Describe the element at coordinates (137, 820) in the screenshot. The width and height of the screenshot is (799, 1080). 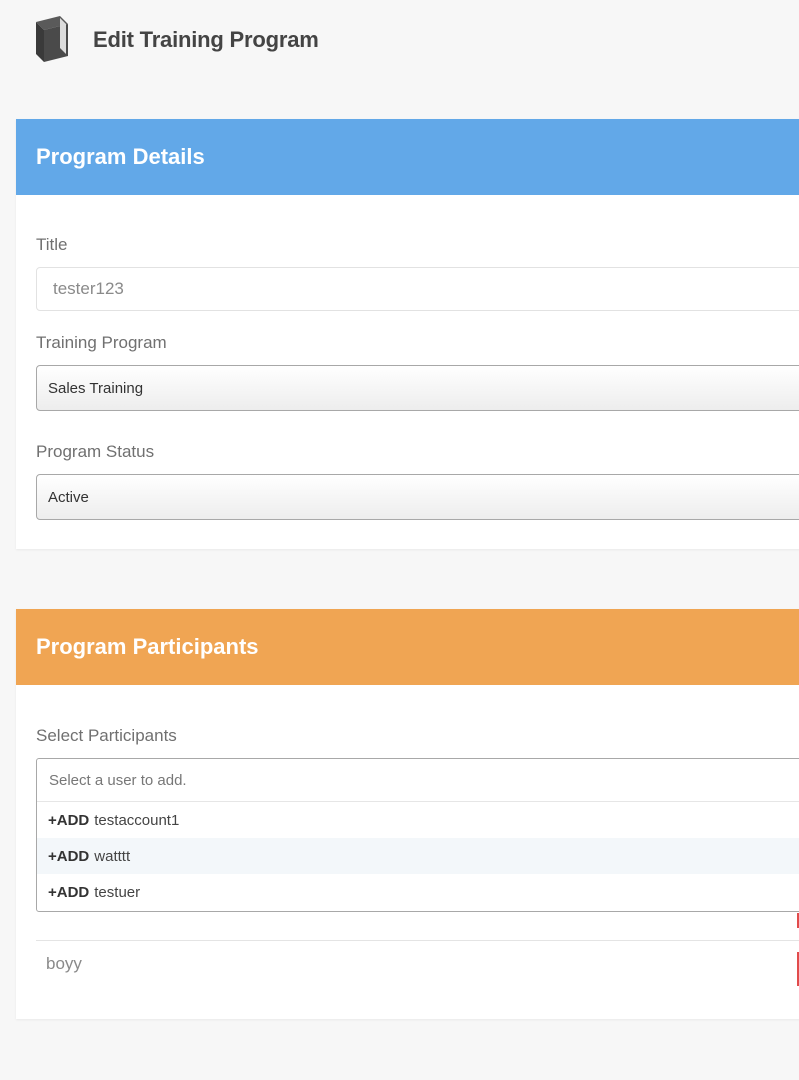
I see `option-name: testaccount1` at that location.